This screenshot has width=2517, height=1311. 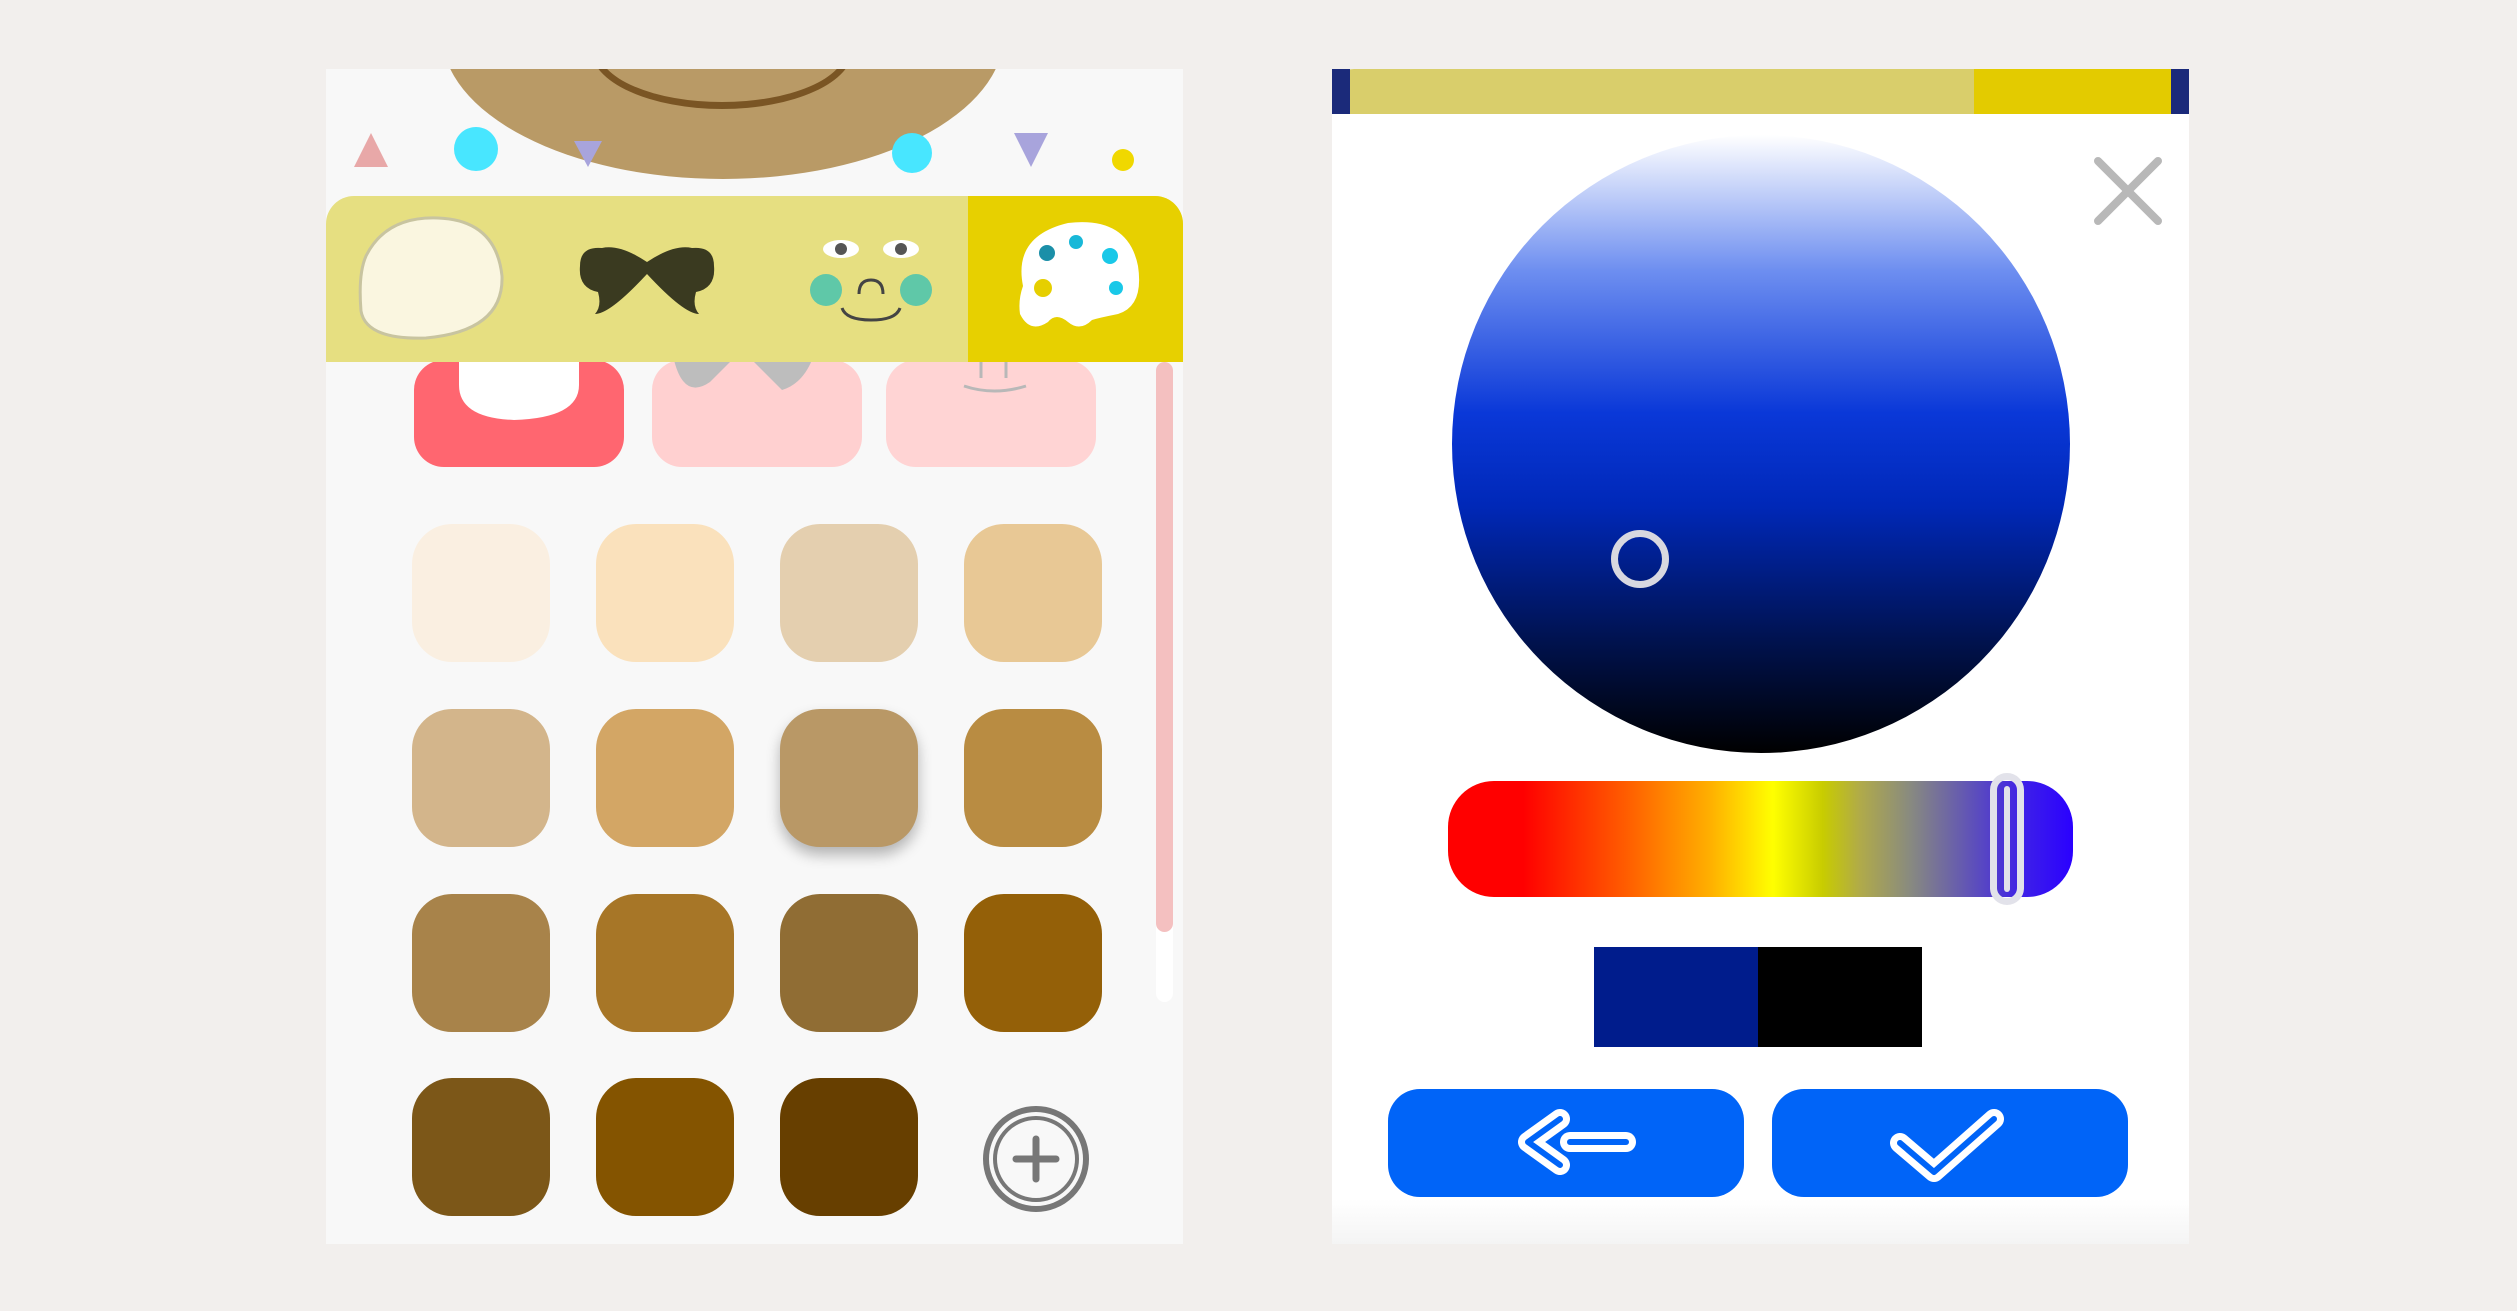 I want to click on tab-hair, so click(x=647, y=279).